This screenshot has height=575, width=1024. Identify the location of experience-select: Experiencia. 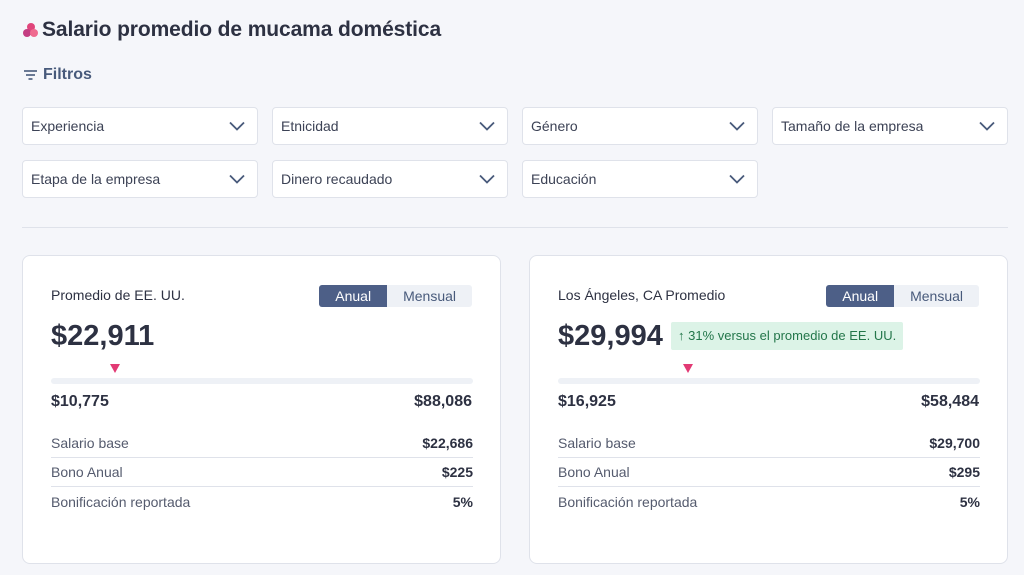
(140, 126).